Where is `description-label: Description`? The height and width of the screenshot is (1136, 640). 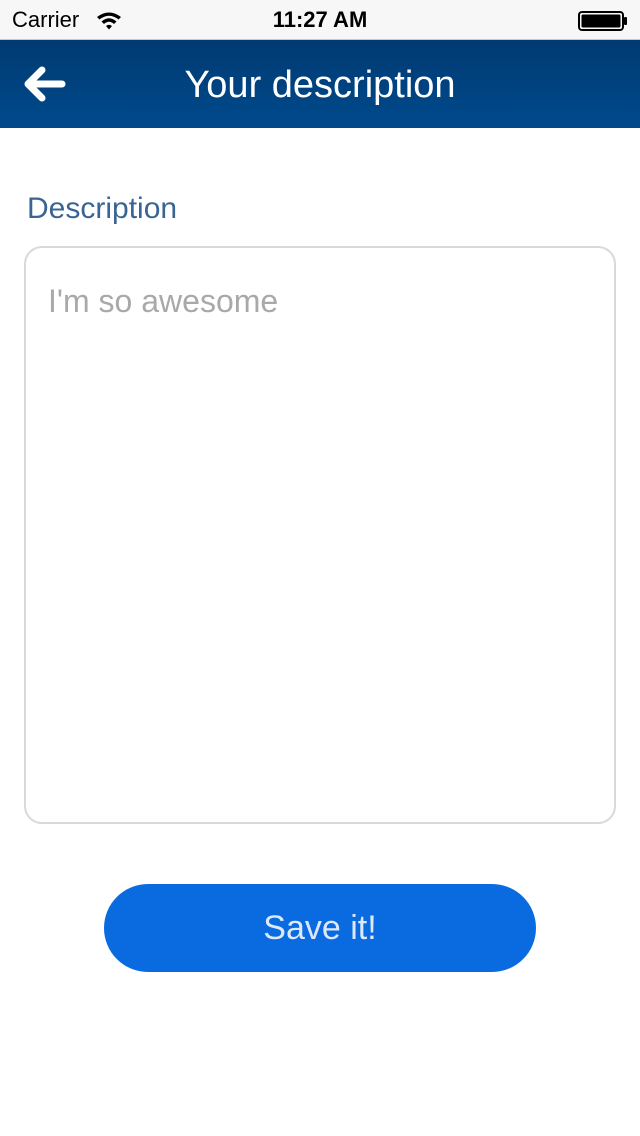 description-label: Description is located at coordinates (102, 208).